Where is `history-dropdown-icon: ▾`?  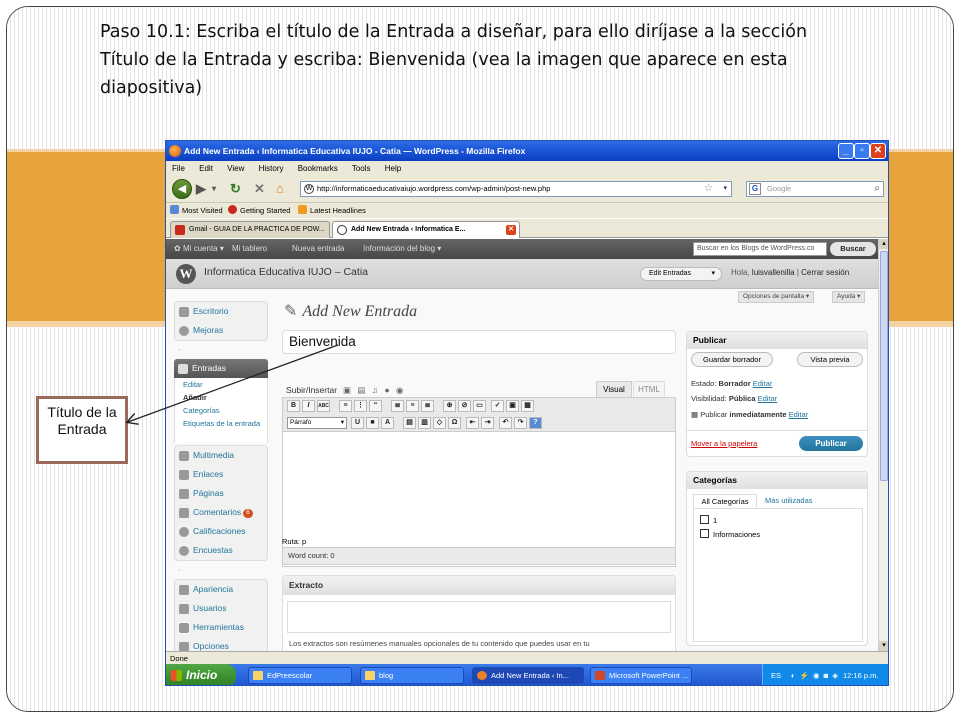
history-dropdown-icon: ▾ is located at coordinates (214, 189).